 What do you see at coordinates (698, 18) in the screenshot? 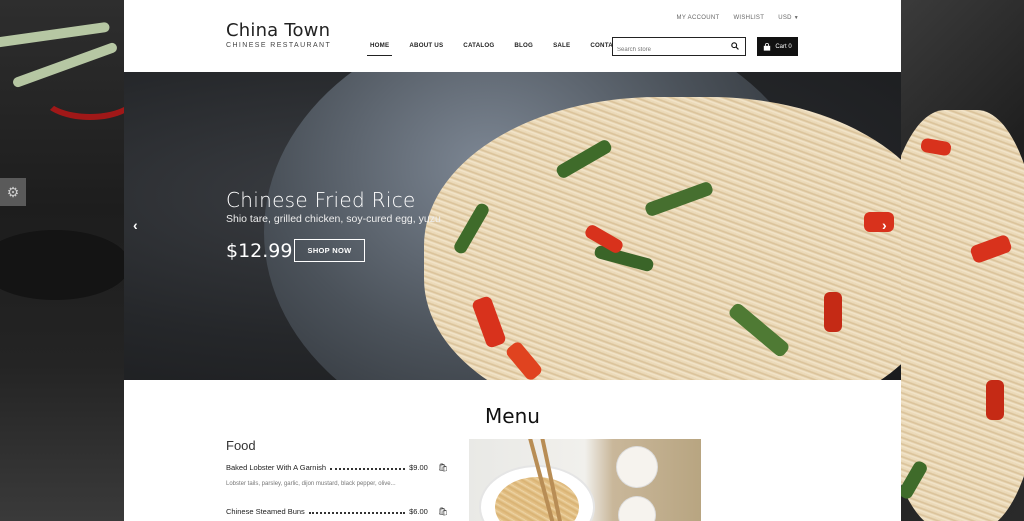
I see `my-account-link: MY ACCOUNT` at bounding box center [698, 18].